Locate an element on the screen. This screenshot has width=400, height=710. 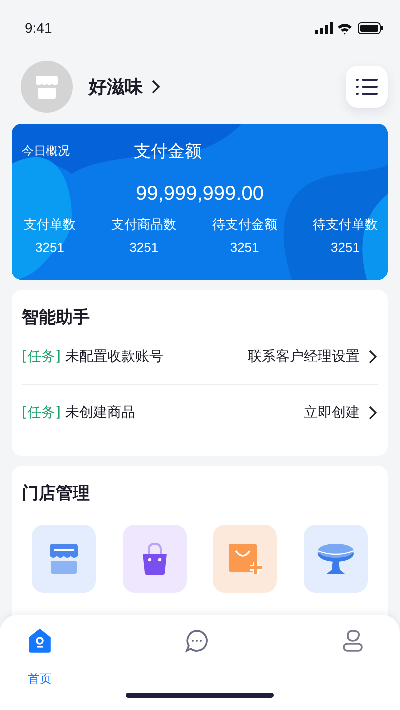
store-name-link: 好滋味 is located at coordinates (125, 87).